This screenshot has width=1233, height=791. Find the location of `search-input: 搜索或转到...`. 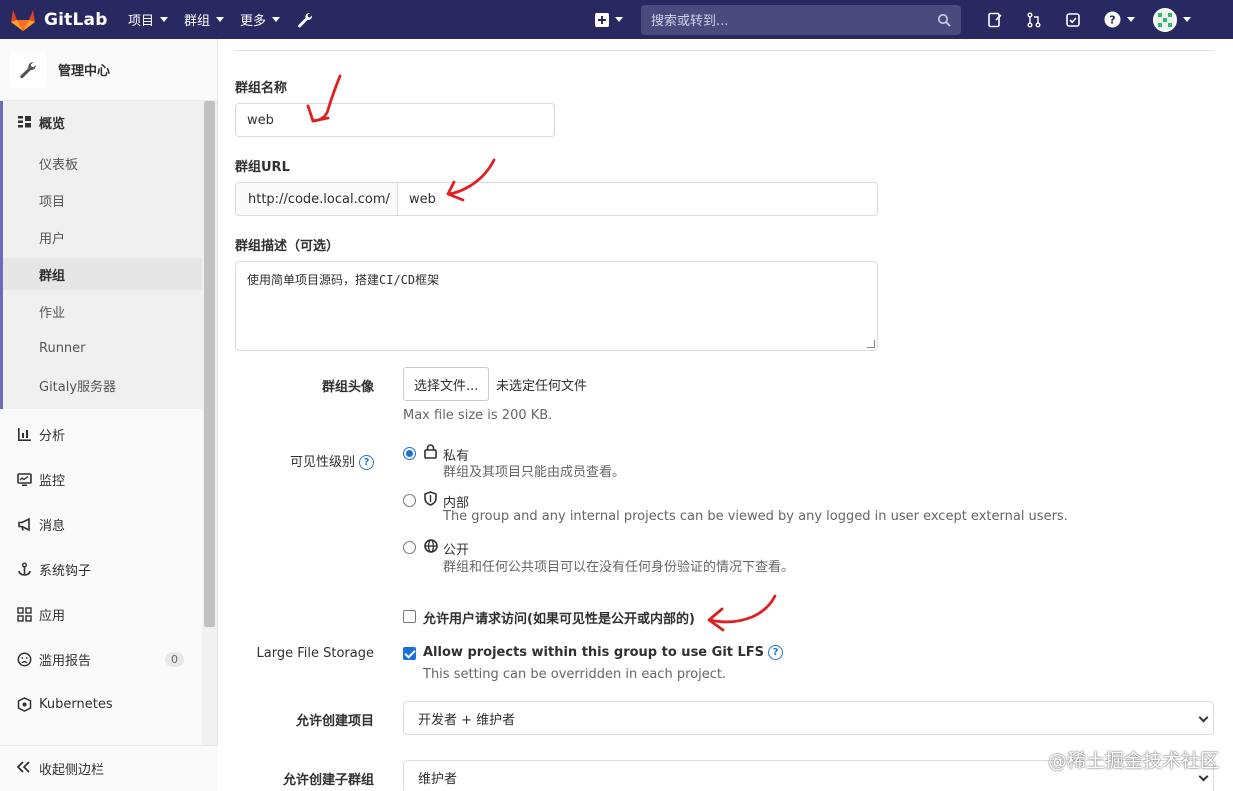

search-input: 搜索或转到... is located at coordinates (801, 19).